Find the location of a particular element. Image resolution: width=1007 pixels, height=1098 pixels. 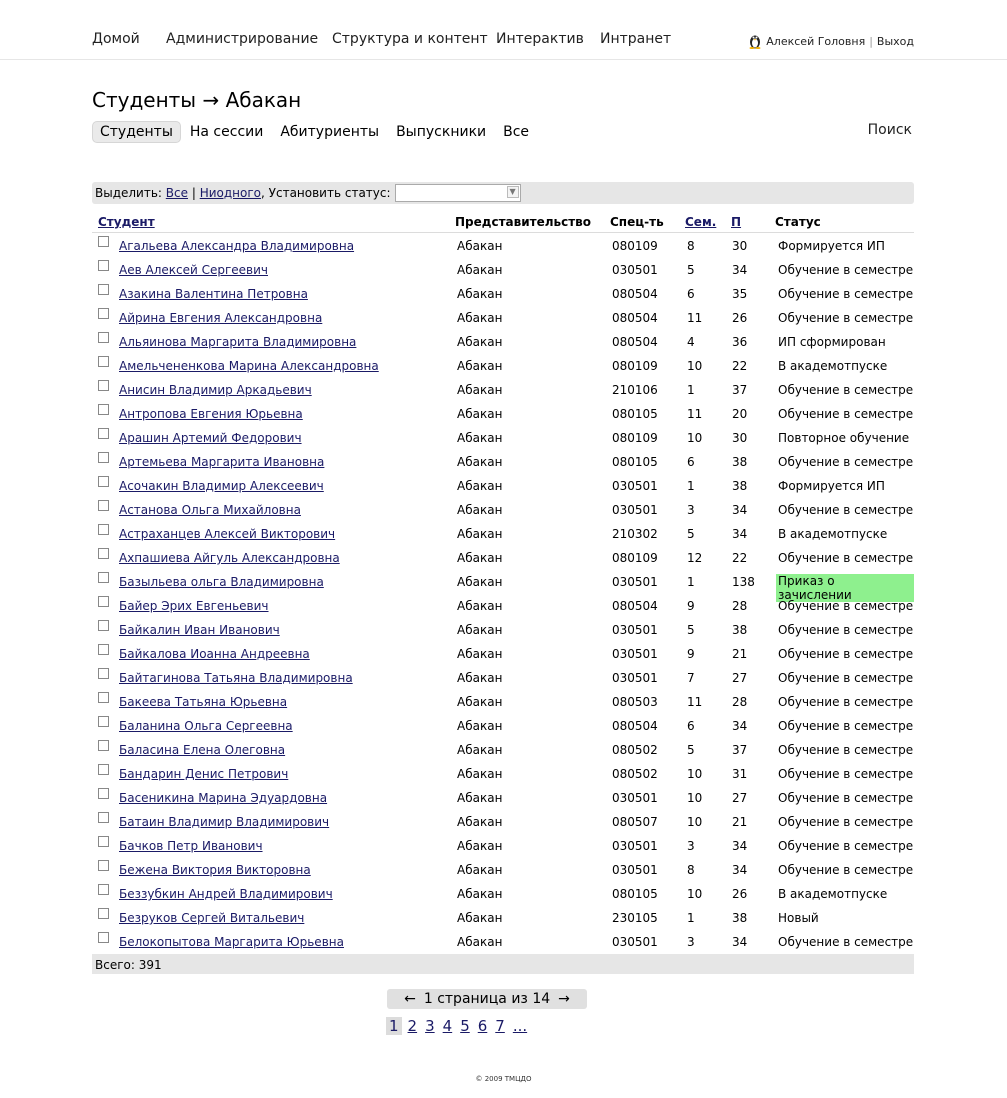

student-name-link: Базыльева ольга Владимировна is located at coordinates (221, 582).